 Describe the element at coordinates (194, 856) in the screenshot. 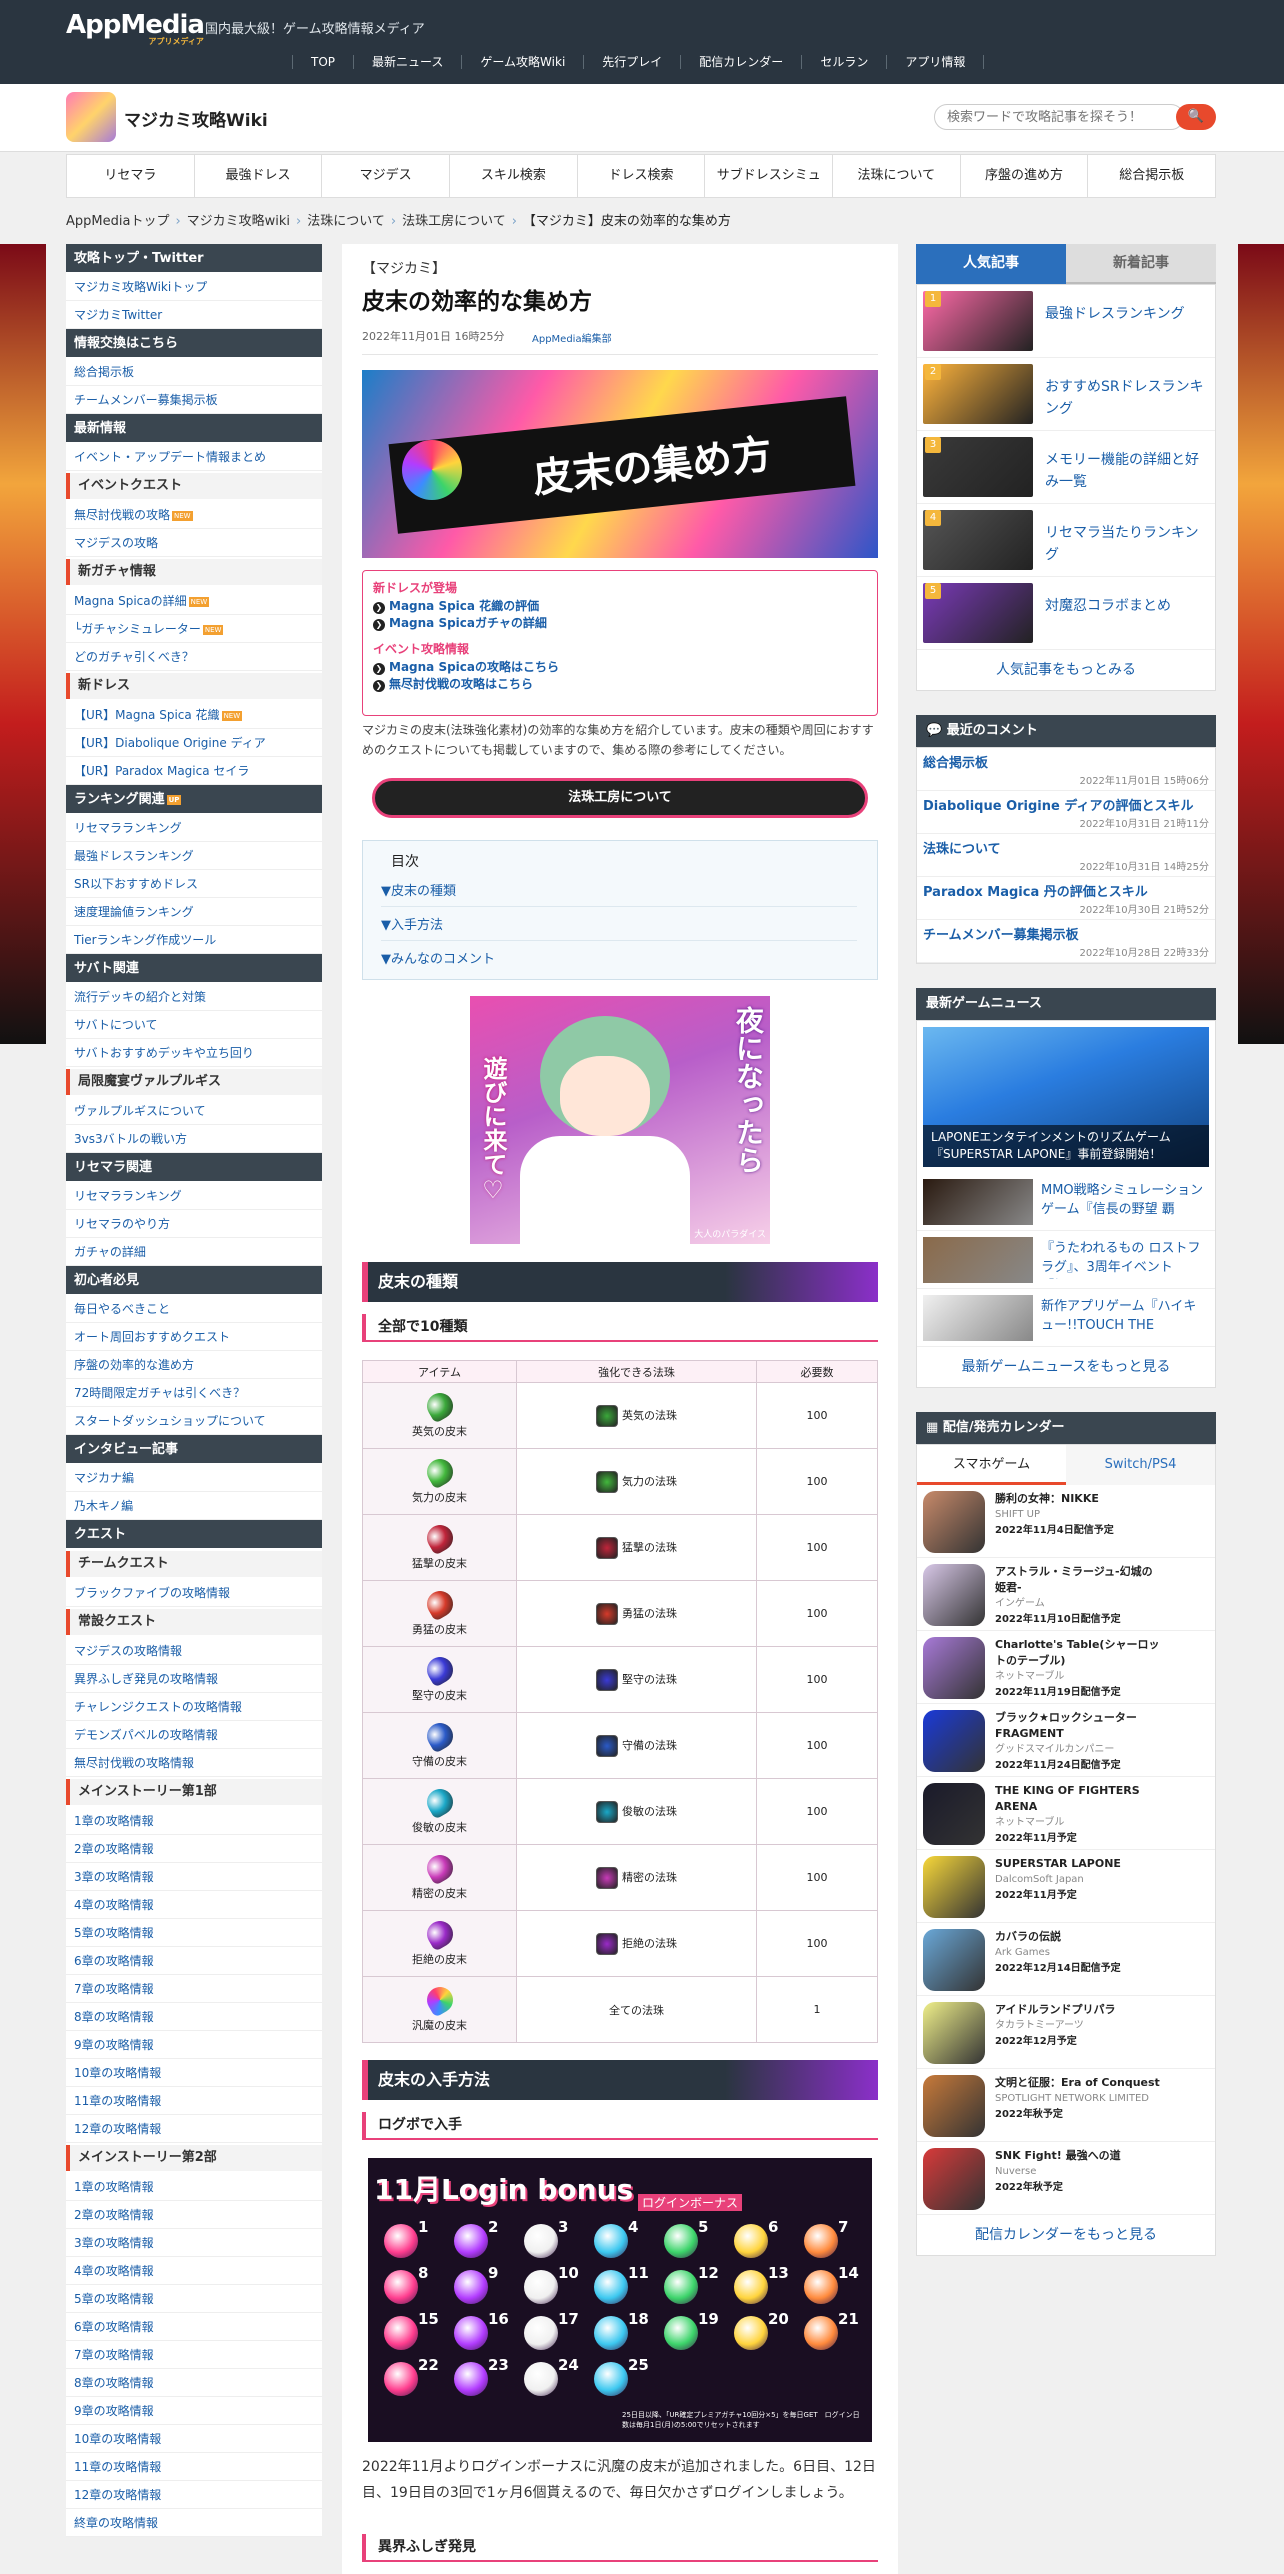

I see `sidebar-link: 最強ドレスランキング` at that location.